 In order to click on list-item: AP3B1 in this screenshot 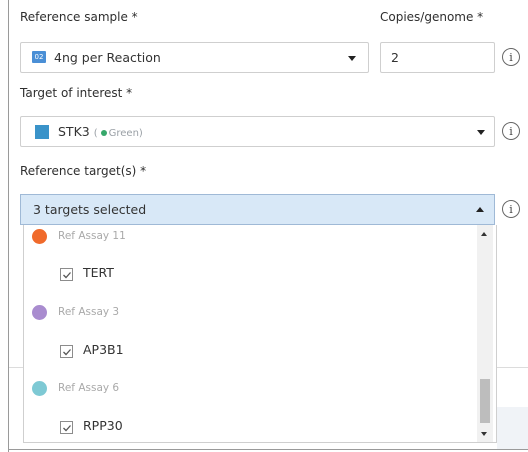, I will do `click(103, 349)`.